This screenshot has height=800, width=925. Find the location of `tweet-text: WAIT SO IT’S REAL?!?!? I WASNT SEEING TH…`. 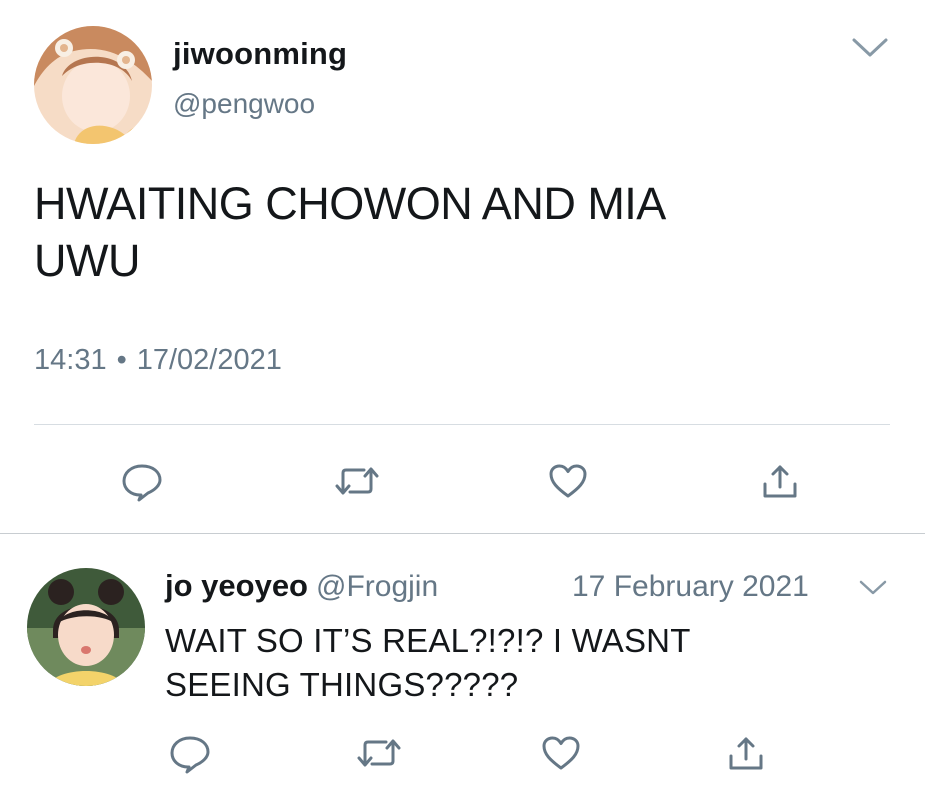

tweet-text: WAIT SO IT’S REAL?!?!? I WASNT SEEING TH… is located at coordinates (428, 662).